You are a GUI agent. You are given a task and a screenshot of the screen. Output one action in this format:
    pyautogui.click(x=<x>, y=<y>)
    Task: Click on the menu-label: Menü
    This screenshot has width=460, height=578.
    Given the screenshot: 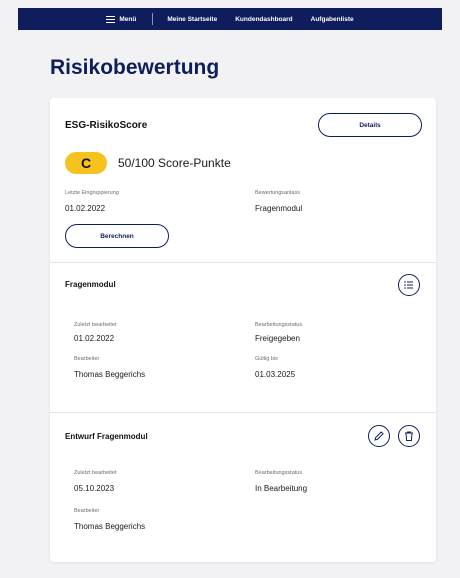 What is the action you would take?
    pyautogui.click(x=128, y=19)
    